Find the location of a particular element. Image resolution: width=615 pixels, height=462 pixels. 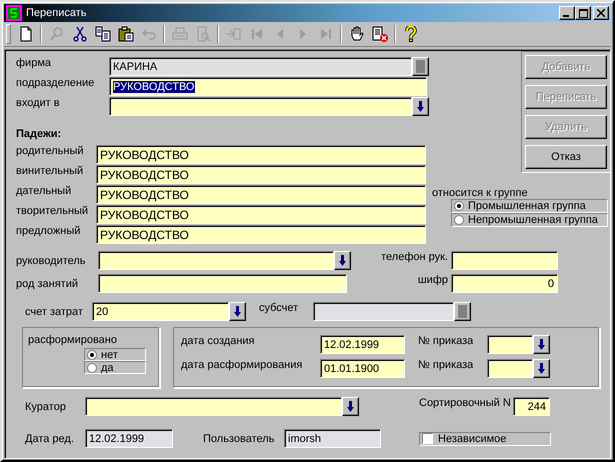

maximize-icon is located at coordinates (583, 13).